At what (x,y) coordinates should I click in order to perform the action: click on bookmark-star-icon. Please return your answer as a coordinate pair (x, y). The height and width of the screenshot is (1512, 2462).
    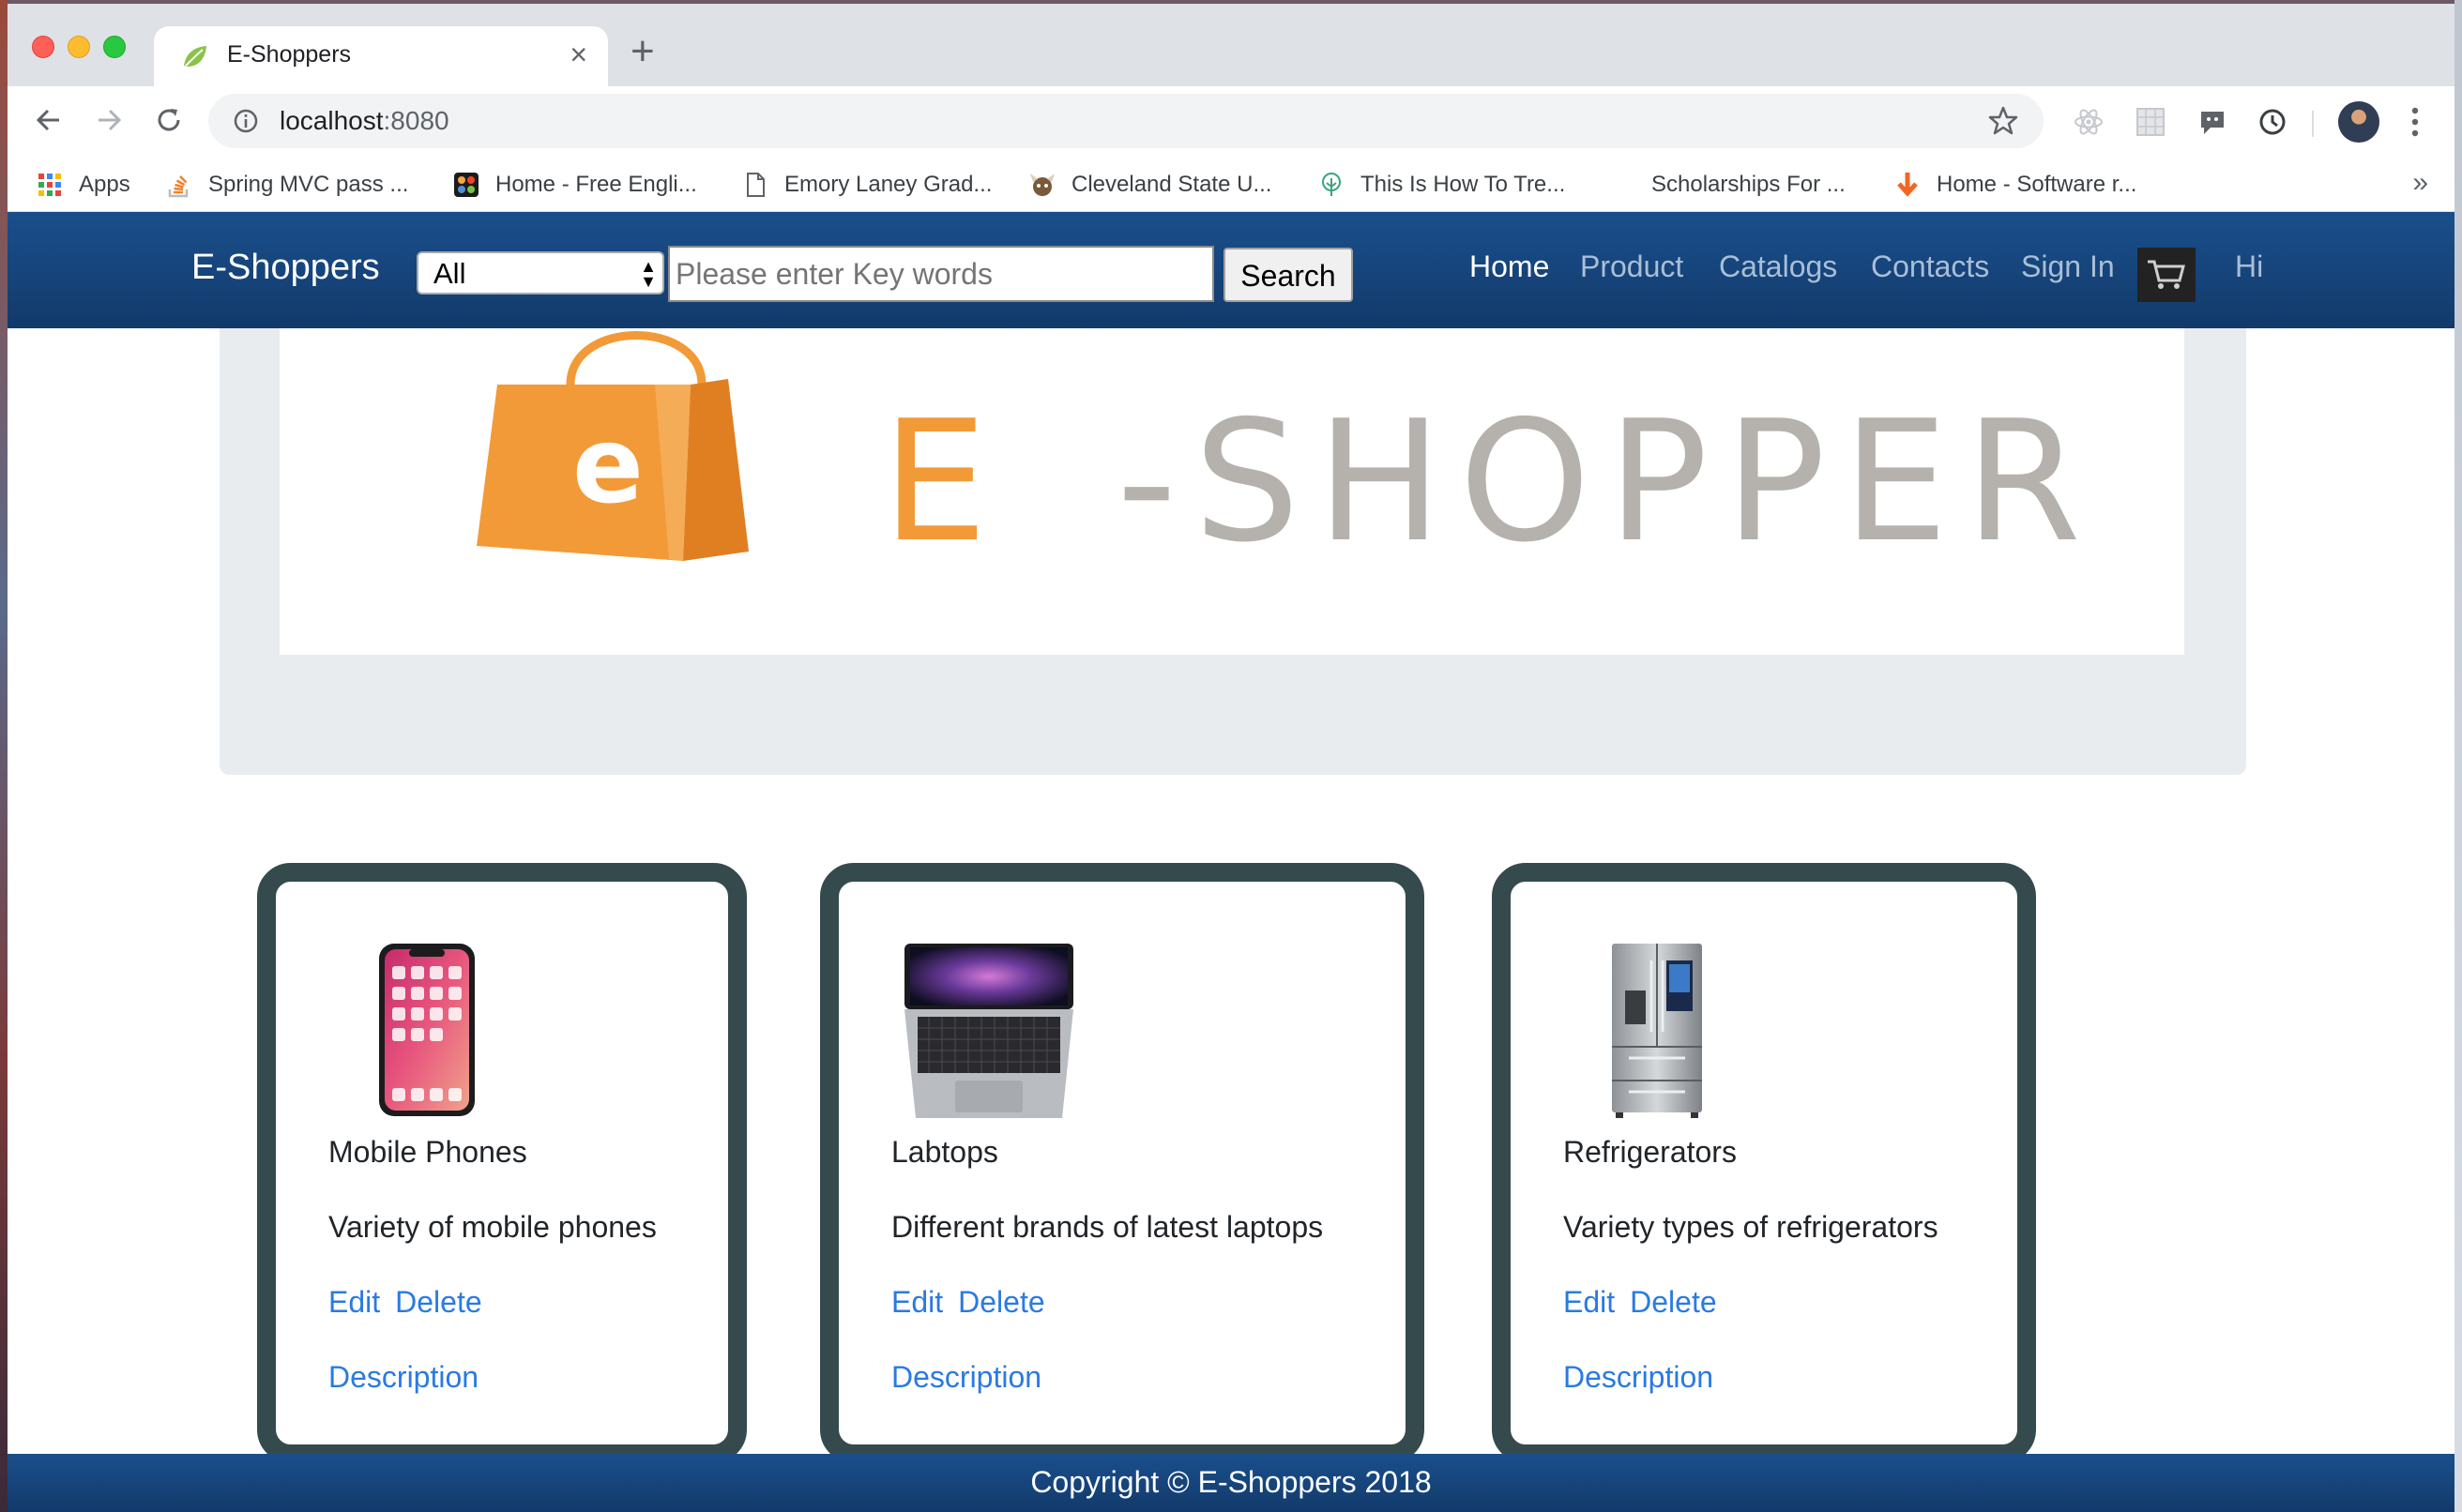
    Looking at the image, I should click on (2003, 121).